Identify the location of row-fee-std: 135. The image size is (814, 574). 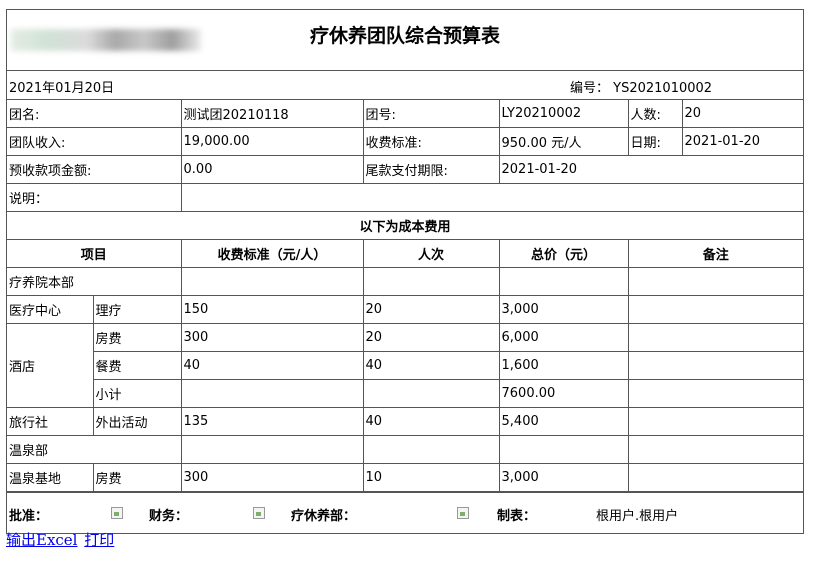
(272, 421).